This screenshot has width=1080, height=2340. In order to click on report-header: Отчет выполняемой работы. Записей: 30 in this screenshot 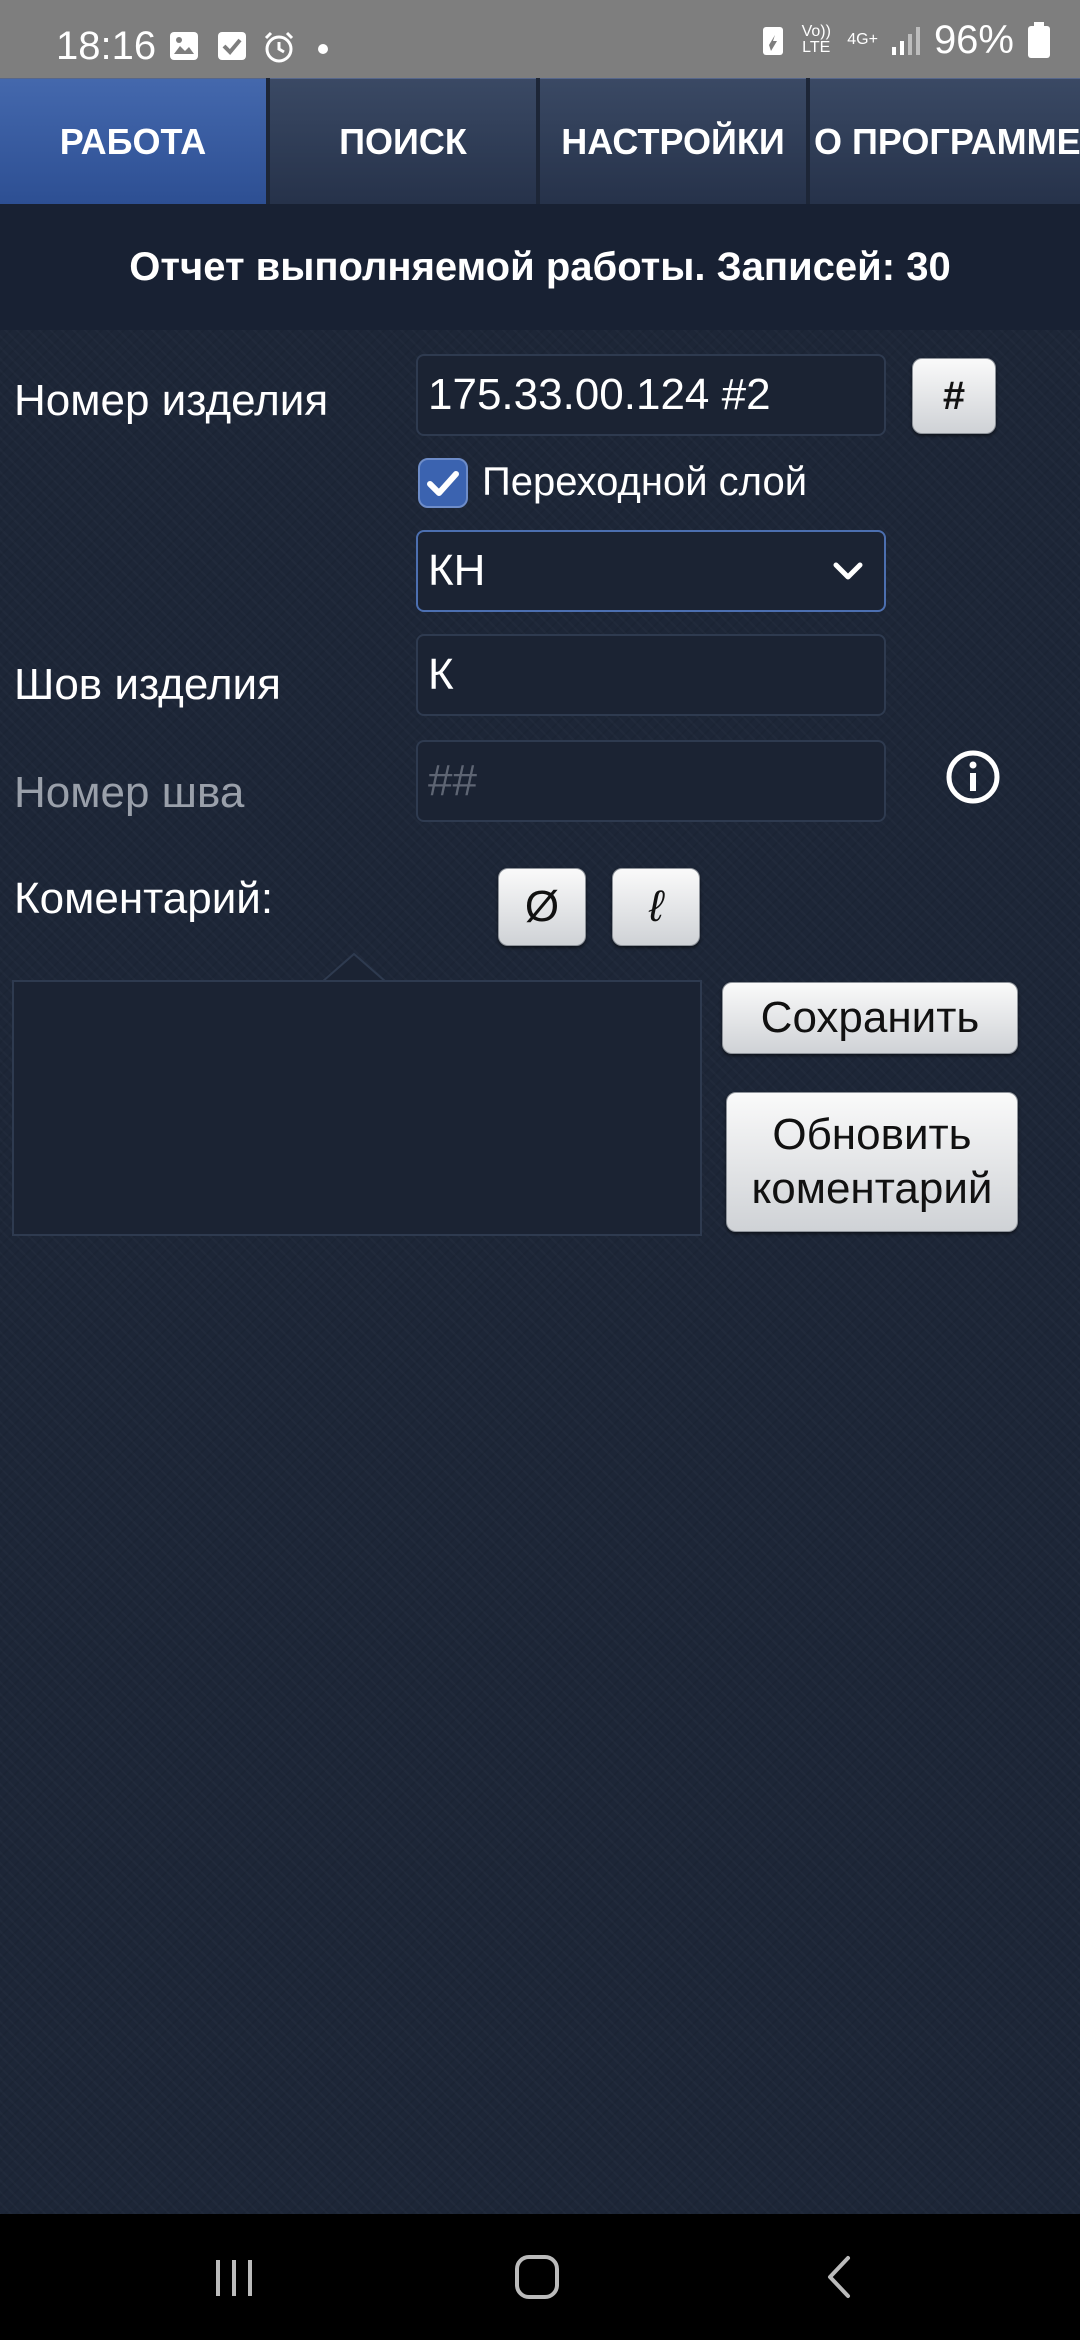, I will do `click(540, 267)`.